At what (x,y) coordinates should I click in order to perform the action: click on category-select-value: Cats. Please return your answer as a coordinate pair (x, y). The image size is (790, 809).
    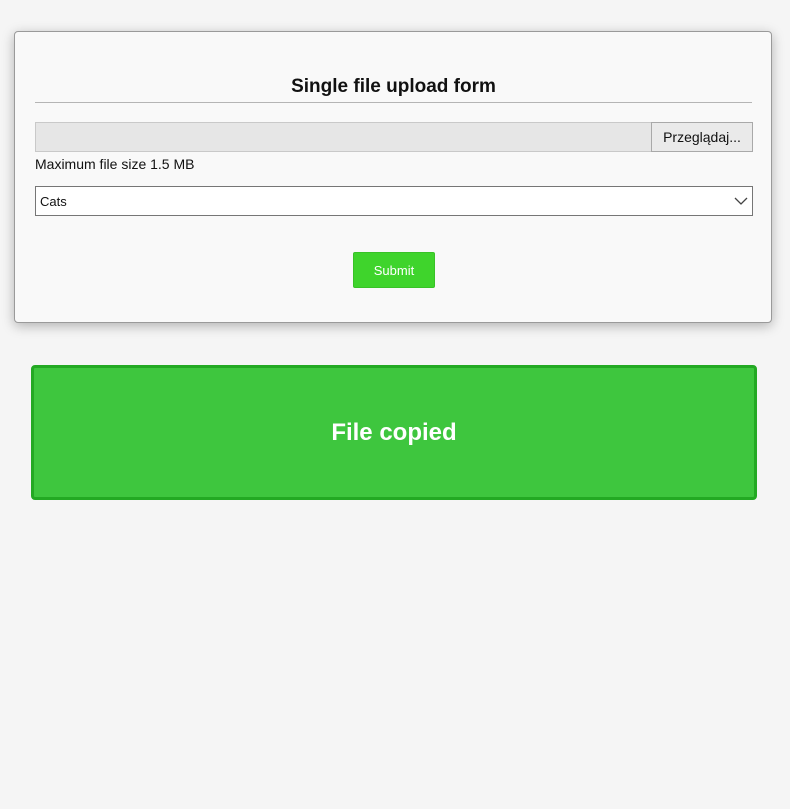
    Looking at the image, I should click on (53, 201).